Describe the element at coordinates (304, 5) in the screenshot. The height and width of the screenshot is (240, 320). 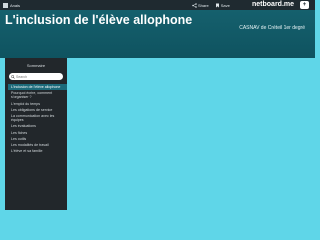
I see `add-button: +` at that location.